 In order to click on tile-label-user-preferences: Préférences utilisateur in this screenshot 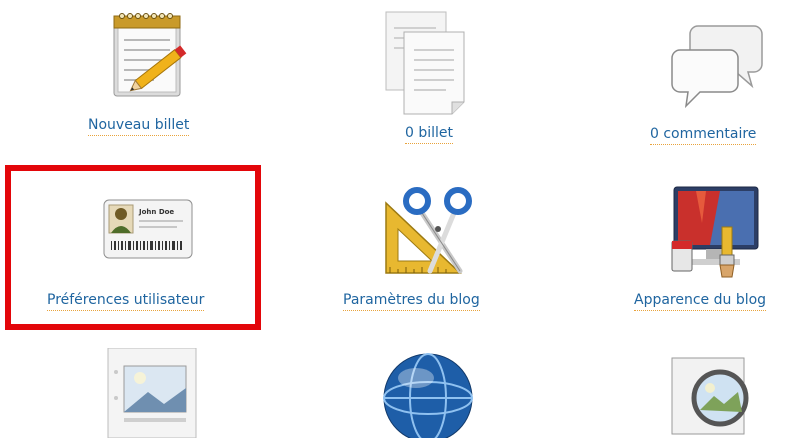, I will do `click(126, 301)`.